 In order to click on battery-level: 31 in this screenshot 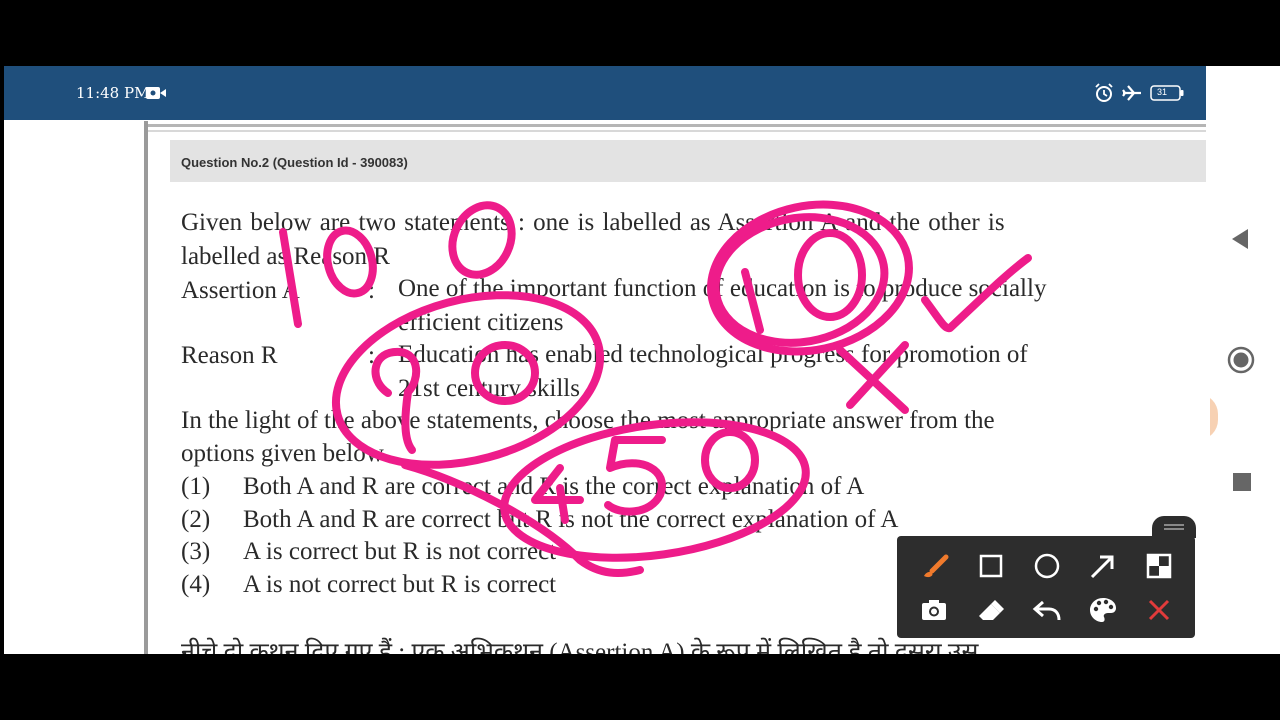, I will do `click(1162, 92)`.